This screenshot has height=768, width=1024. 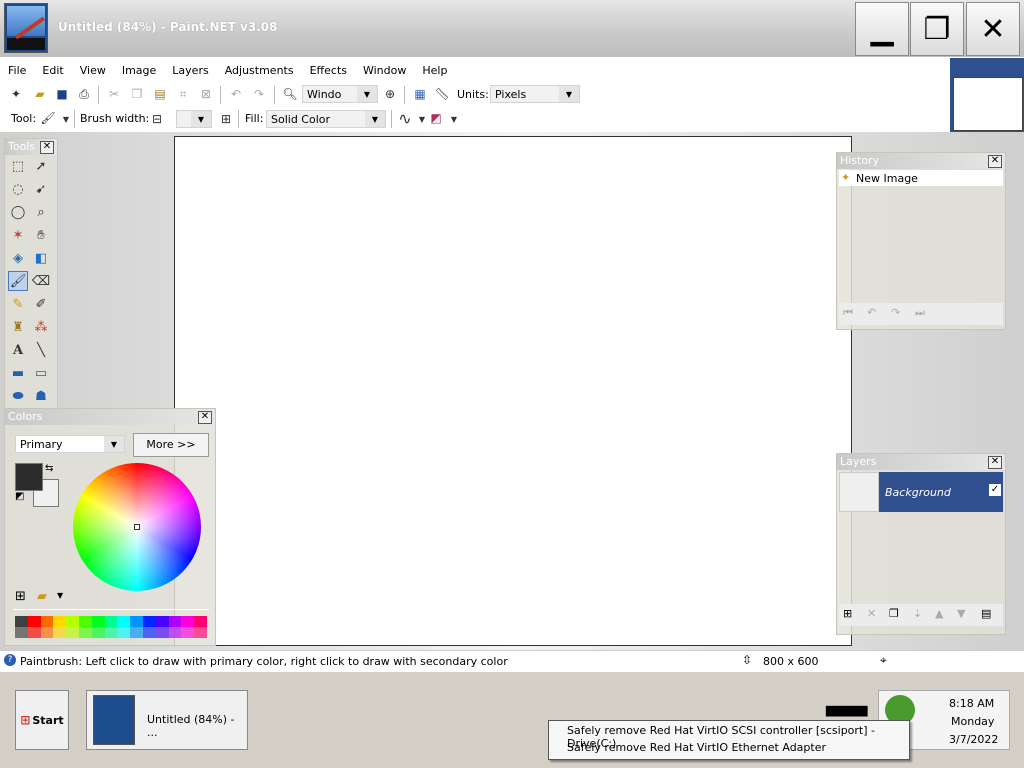 I want to click on new-icon: ✦, so click(x=16, y=94).